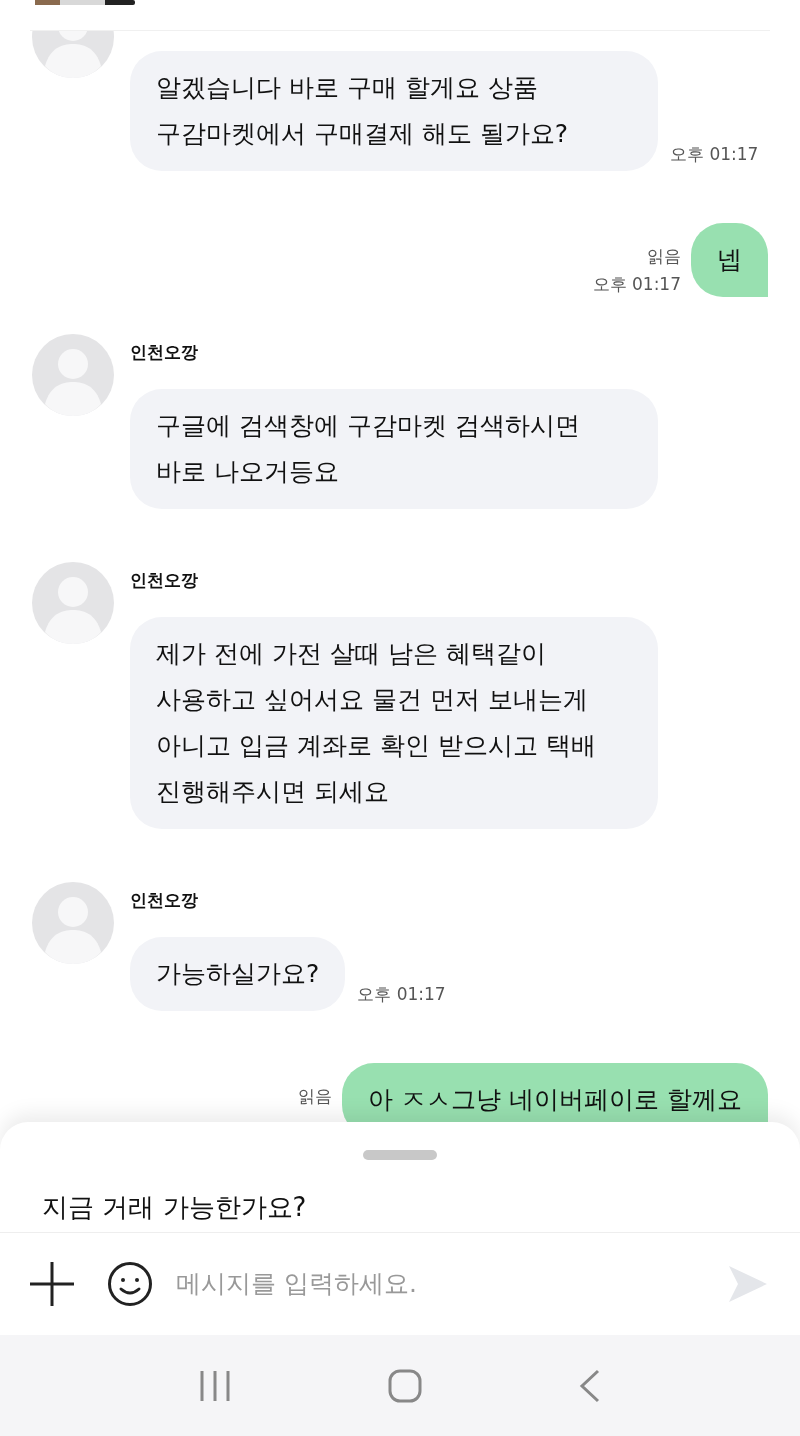 The image size is (800, 1436). Describe the element at coordinates (174, 1207) in the screenshot. I see `suggested-reply: 지금 거래 가능한가요?` at that location.